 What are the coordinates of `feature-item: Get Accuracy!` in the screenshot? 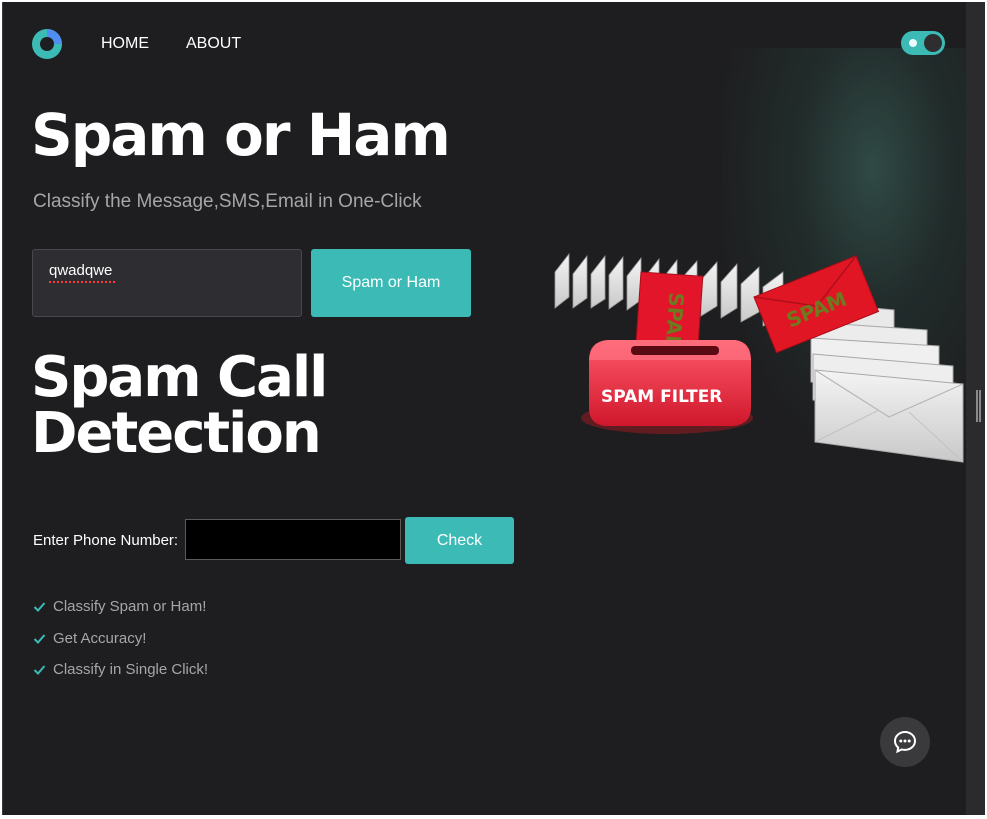 It's located at (120, 646).